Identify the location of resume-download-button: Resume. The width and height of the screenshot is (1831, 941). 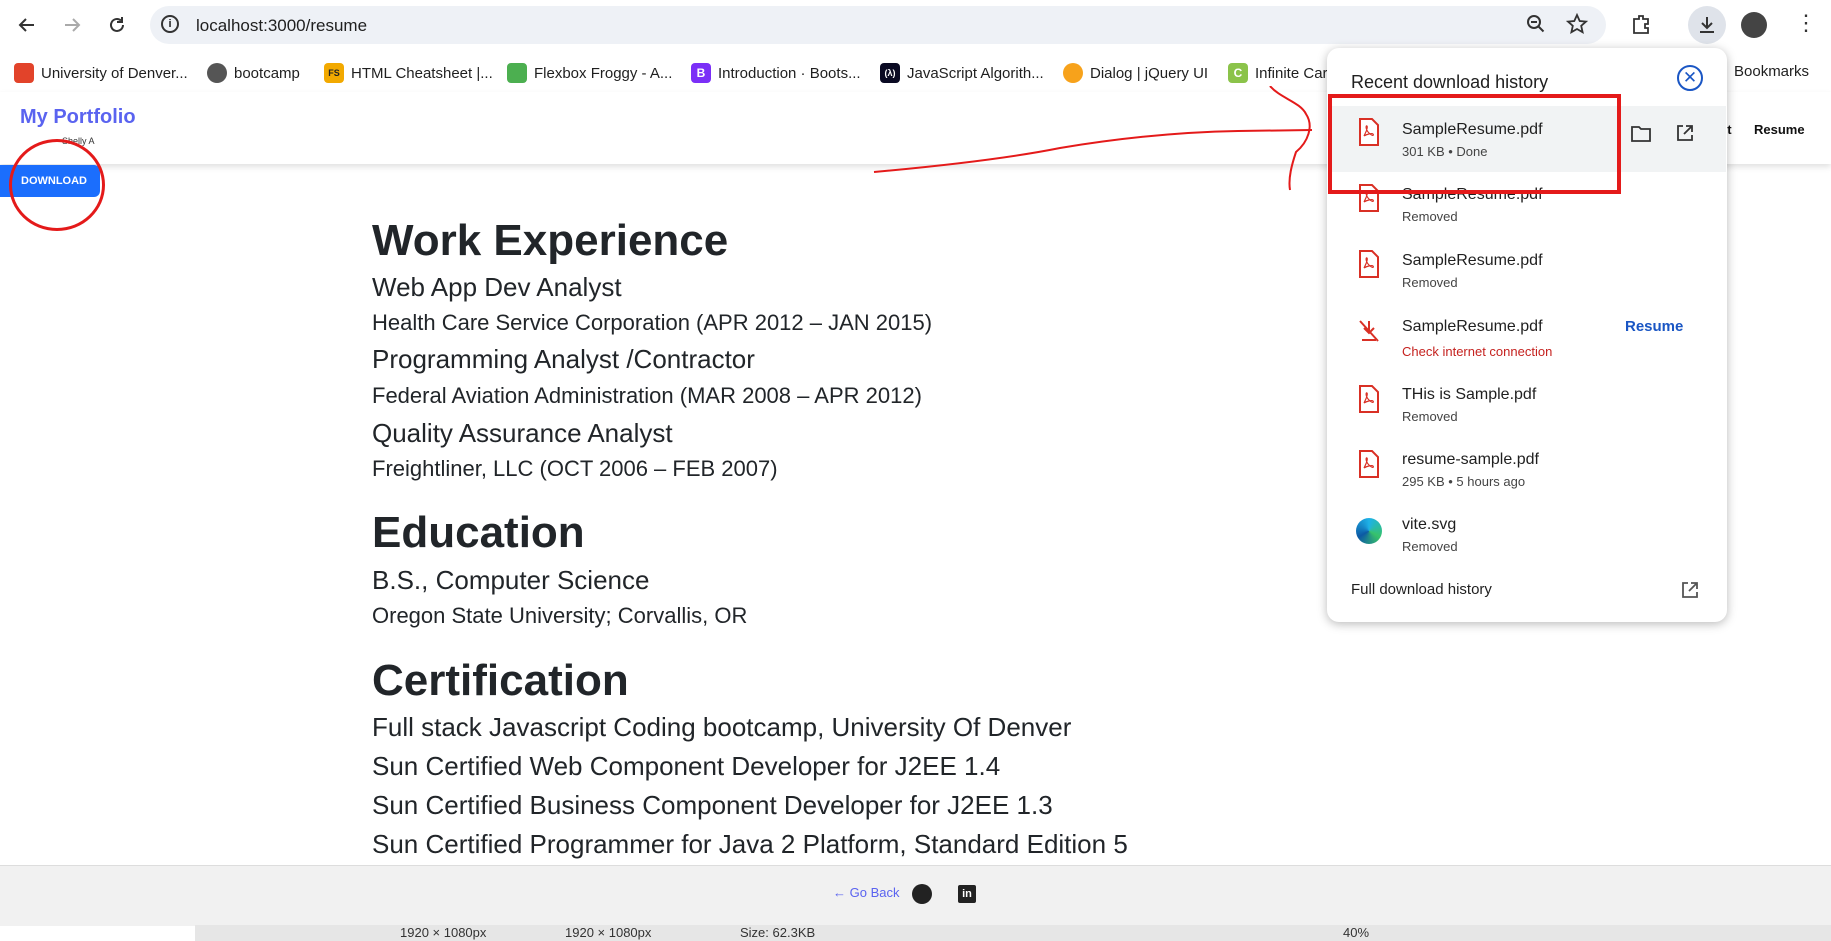
(1654, 326).